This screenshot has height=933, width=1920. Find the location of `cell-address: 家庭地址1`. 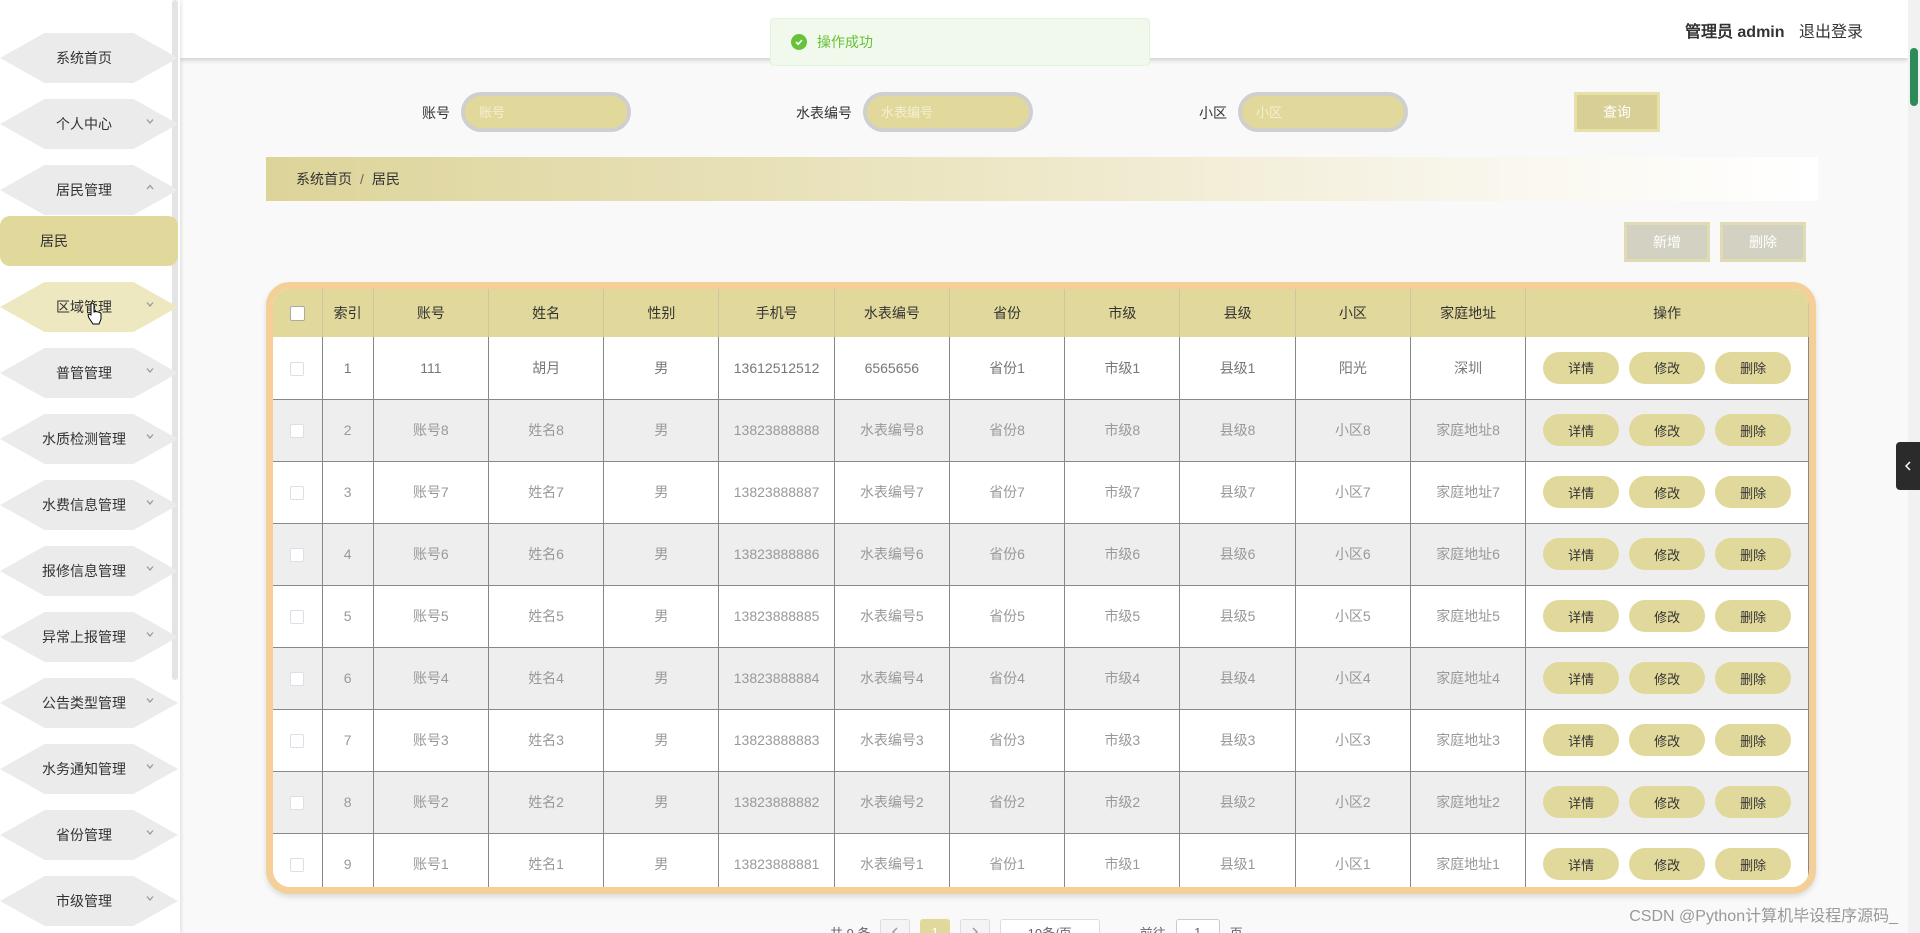

cell-address: 家庭地址1 is located at coordinates (1468, 860).